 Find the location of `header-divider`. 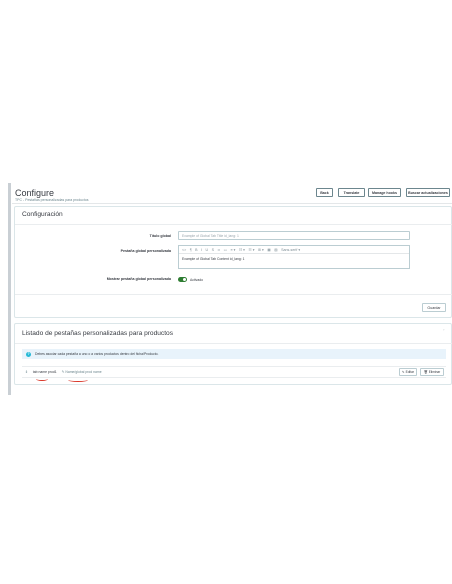

header-divider is located at coordinates (232, 203).